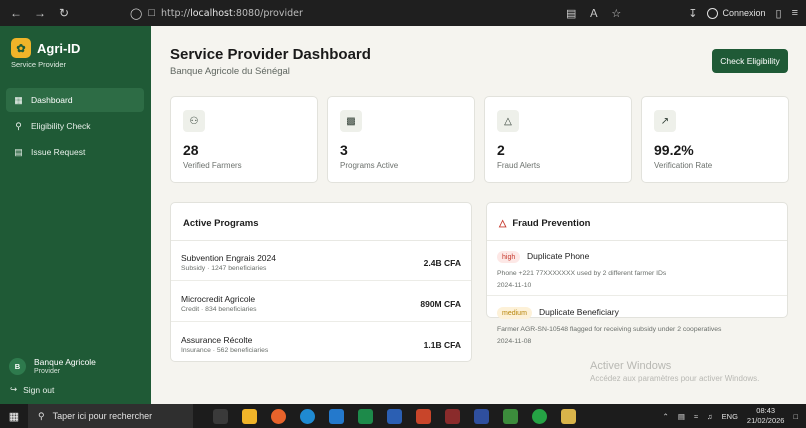 The width and height of the screenshot is (806, 428). Describe the element at coordinates (194, 121) in the screenshot. I see `users-icon: ⚇` at that location.